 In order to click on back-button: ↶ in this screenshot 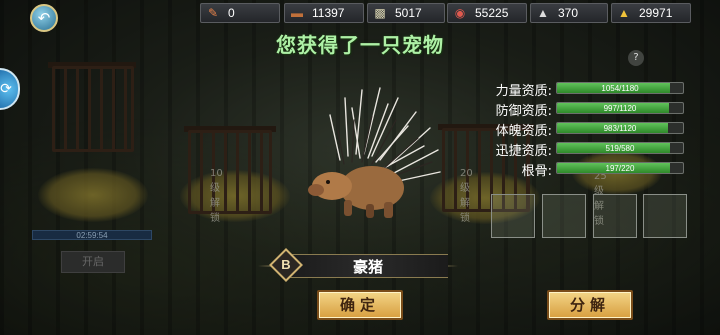, I will do `click(44, 18)`.